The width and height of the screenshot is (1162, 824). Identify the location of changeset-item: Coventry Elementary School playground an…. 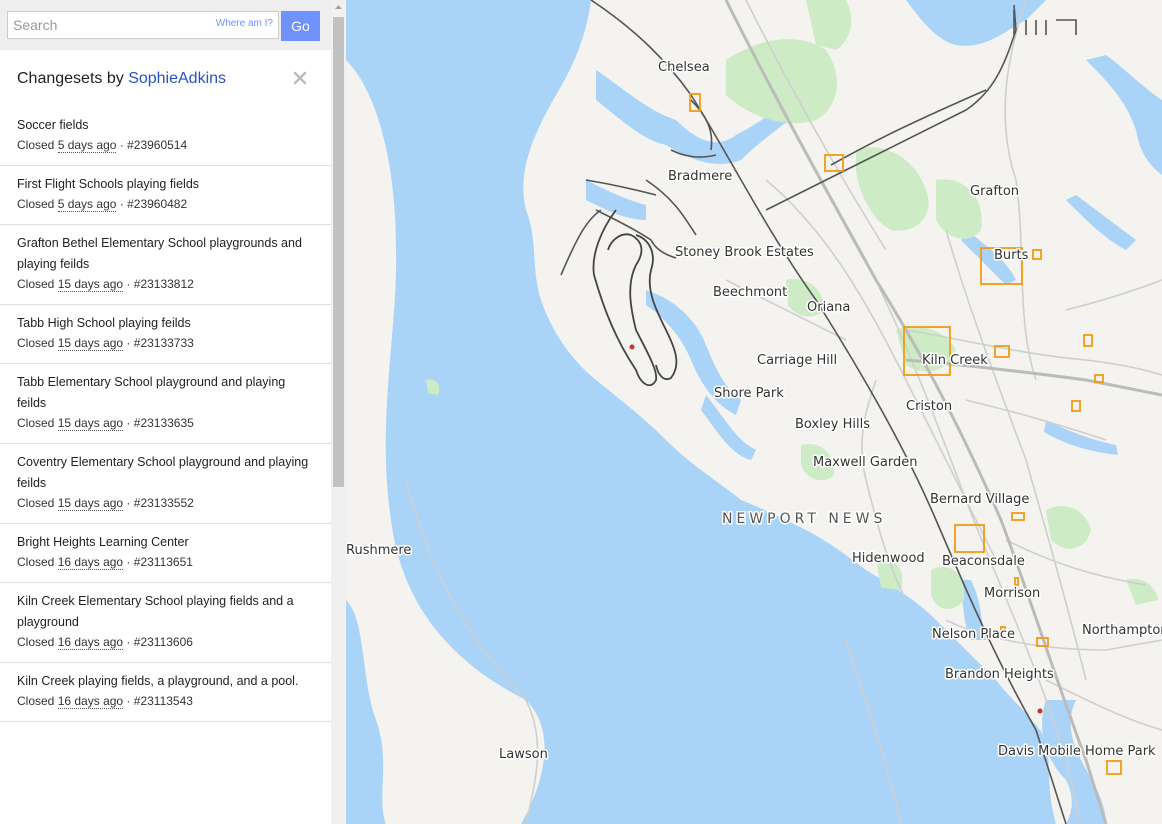
(165, 484).